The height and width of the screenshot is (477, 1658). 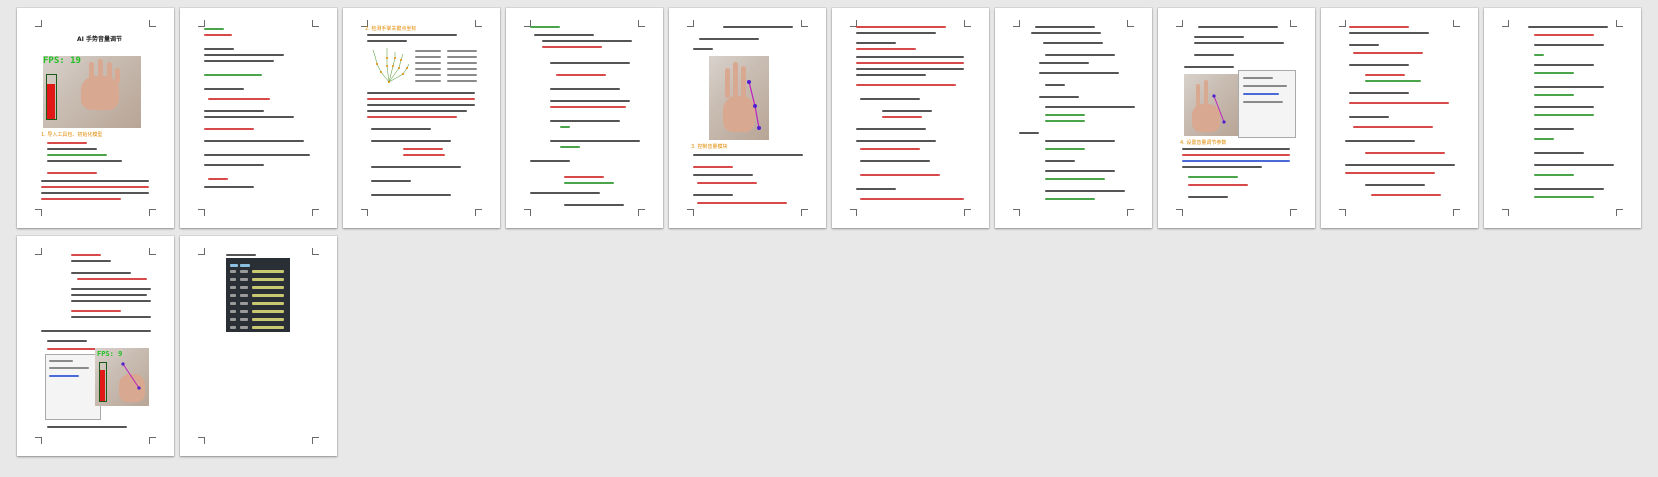 I want to click on page-title: AI 手势音量调节, so click(x=99, y=39).